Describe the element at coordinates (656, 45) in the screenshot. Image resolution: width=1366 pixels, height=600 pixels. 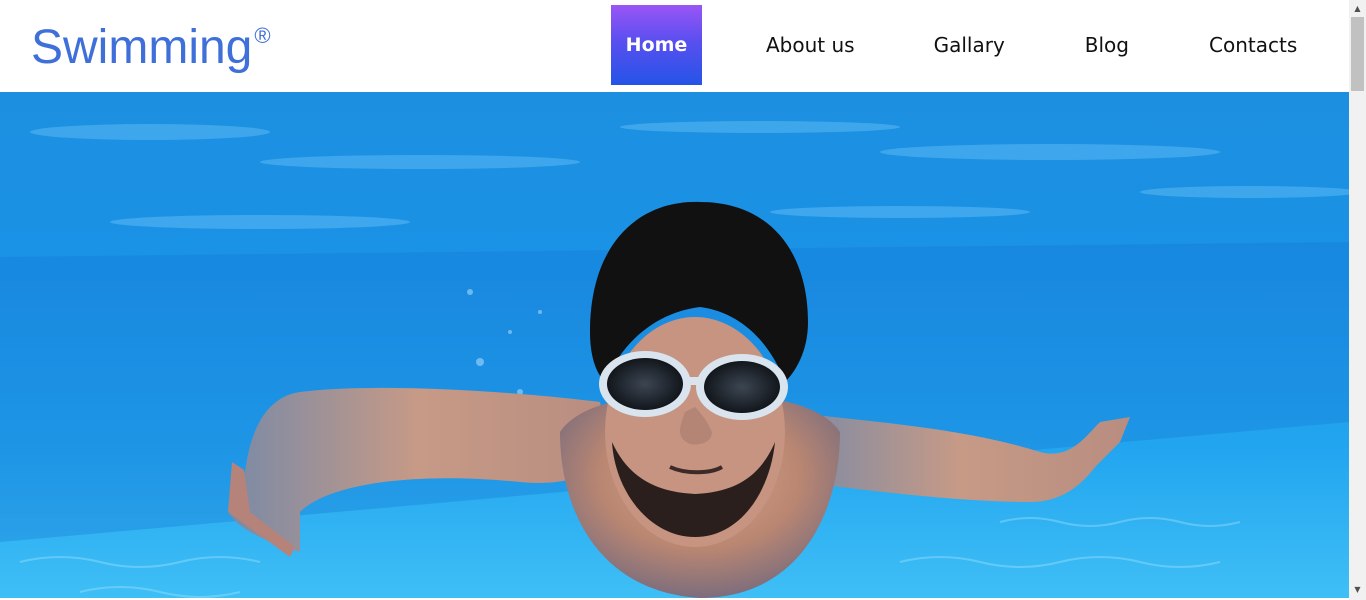
I see `nav-item-home: Home` at that location.